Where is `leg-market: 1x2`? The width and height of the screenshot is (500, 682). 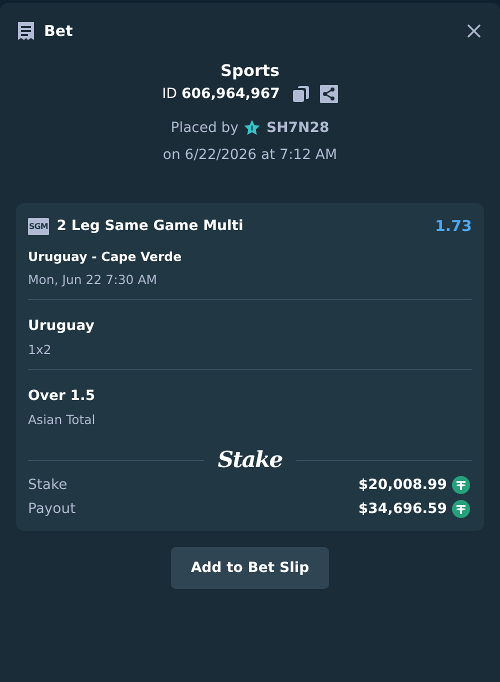
leg-market: 1x2 is located at coordinates (40, 349).